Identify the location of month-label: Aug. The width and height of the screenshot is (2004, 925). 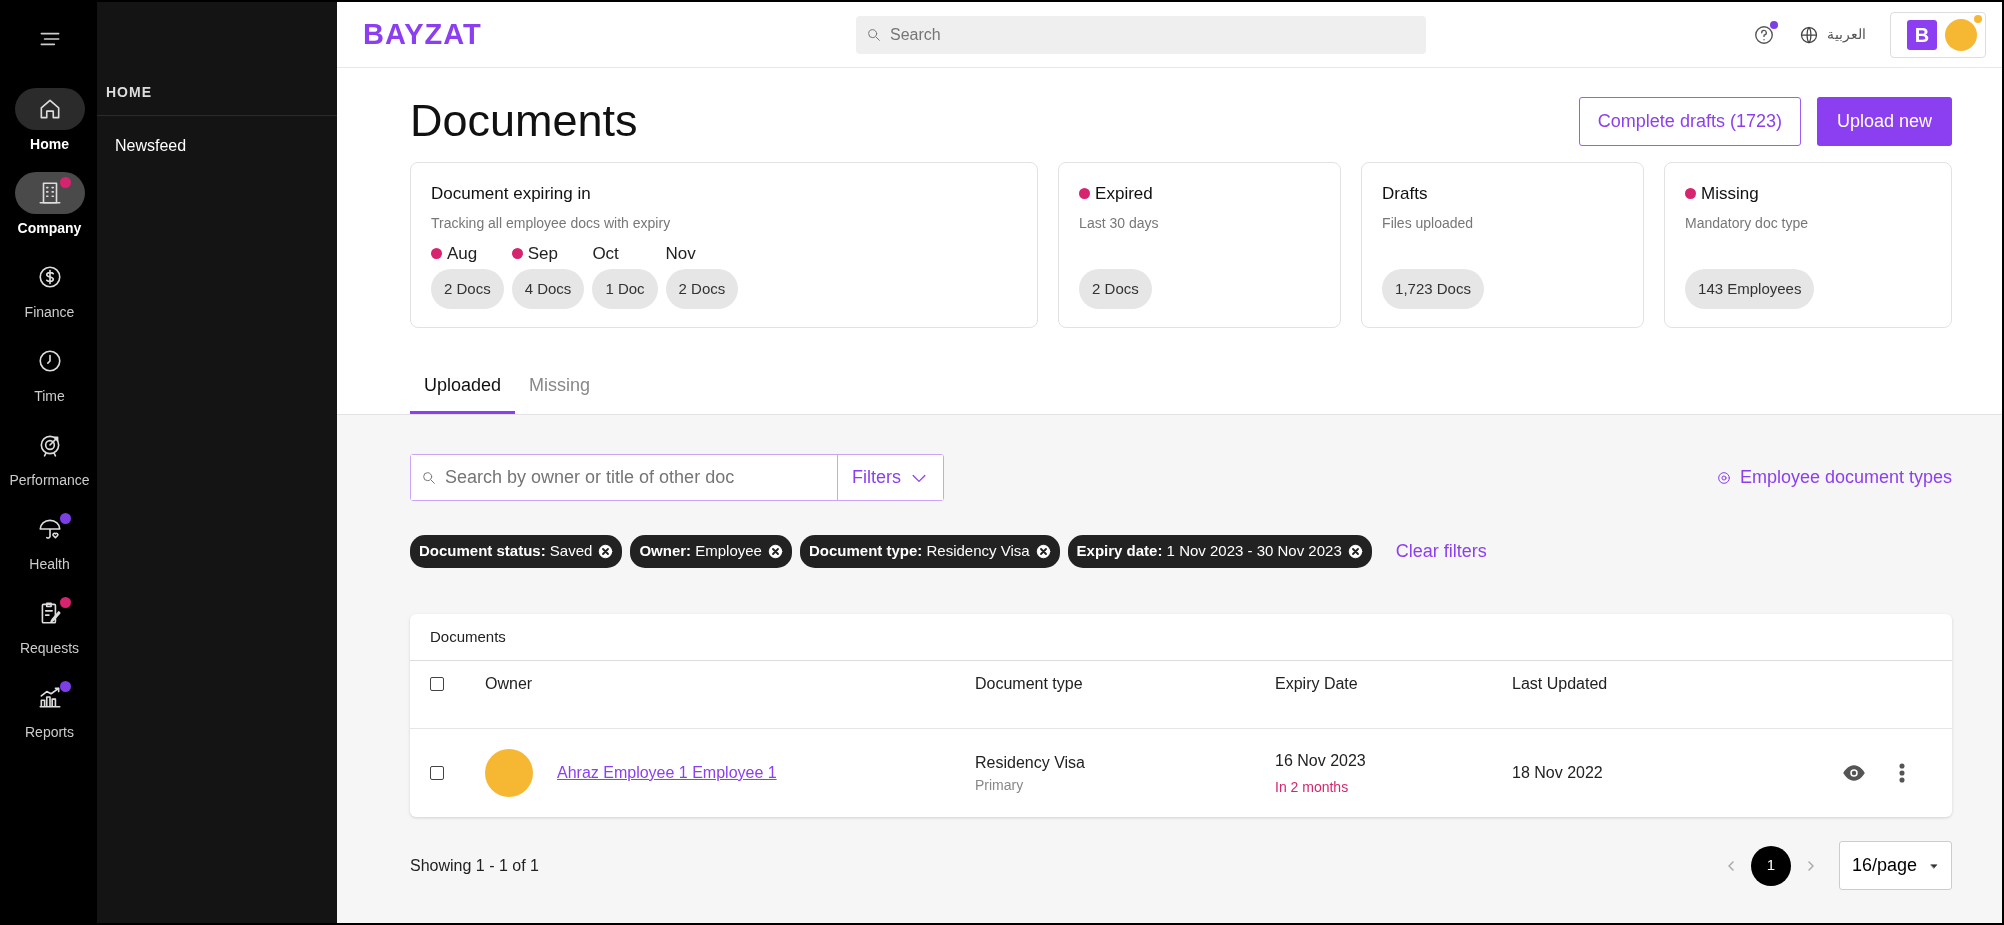
(462, 253).